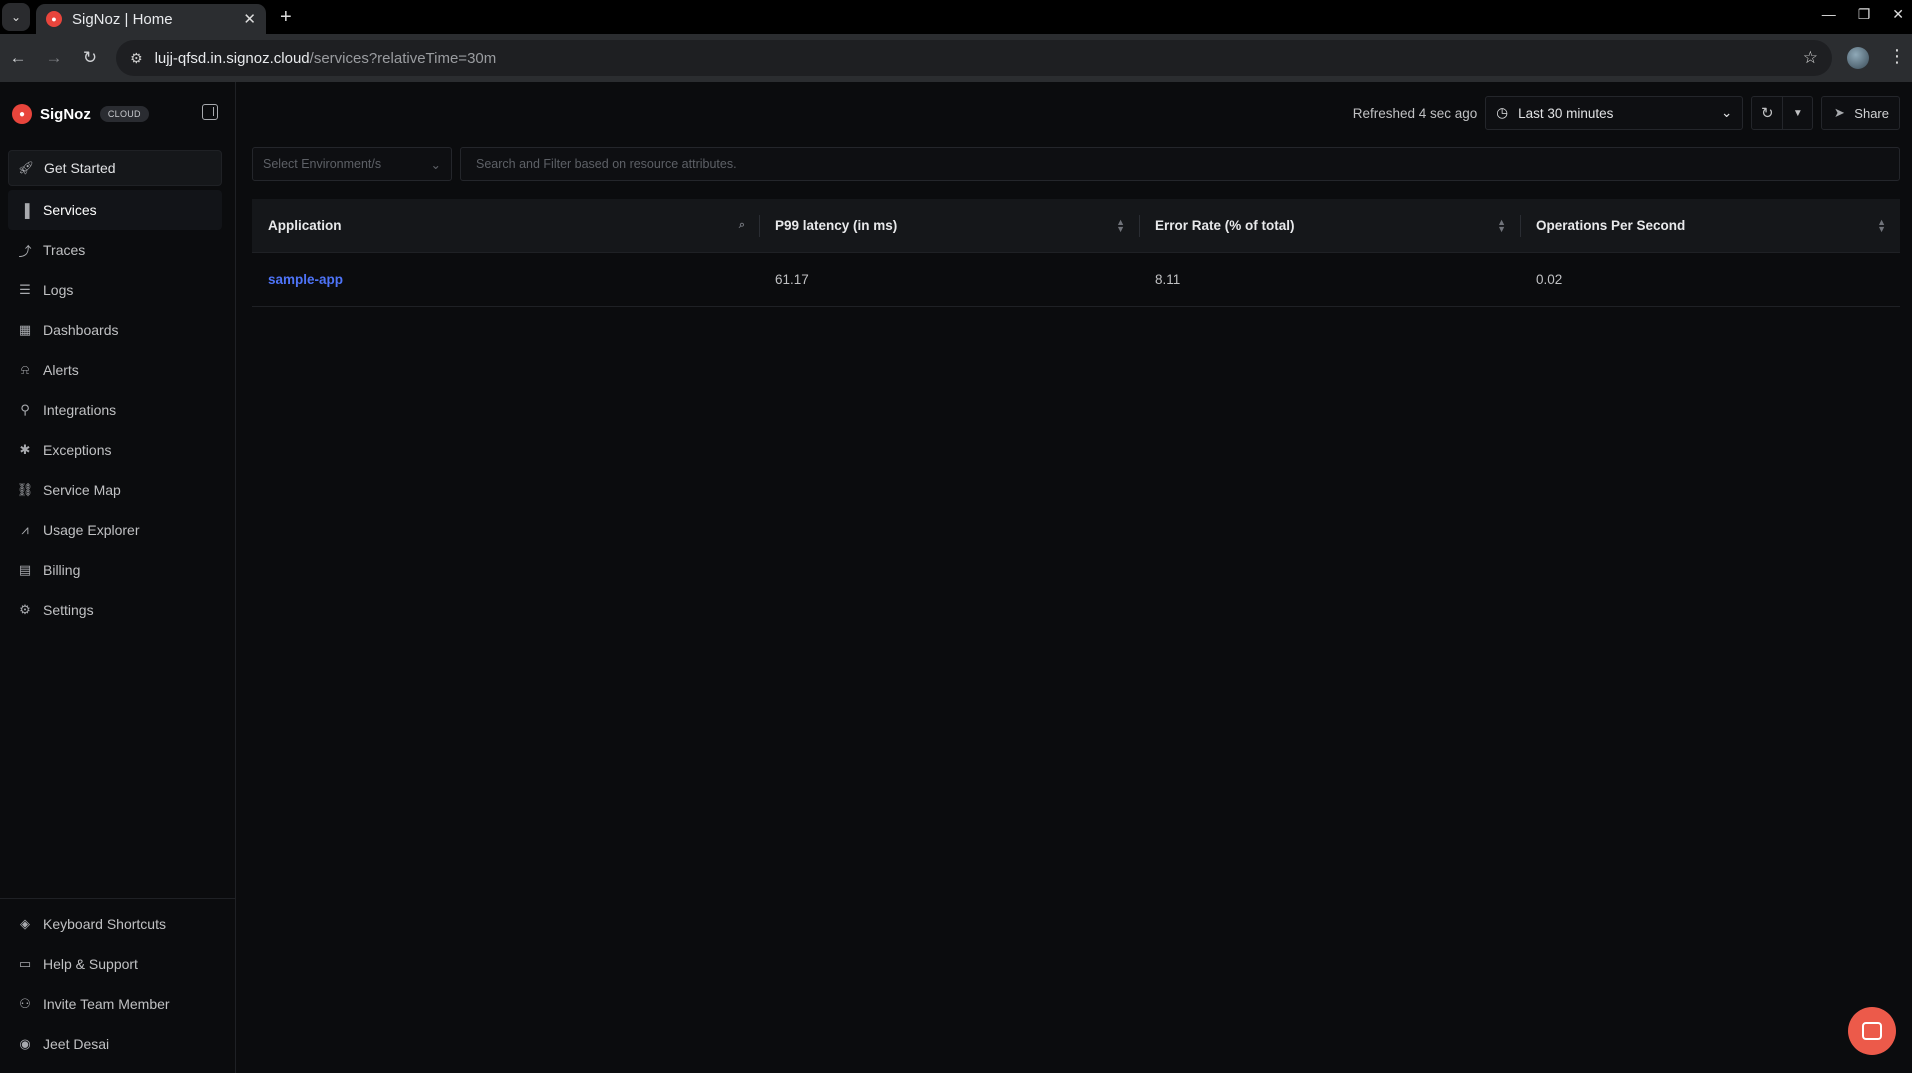 The image size is (1912, 1073). I want to click on sidebar-item-label: Exceptions, so click(77, 450).